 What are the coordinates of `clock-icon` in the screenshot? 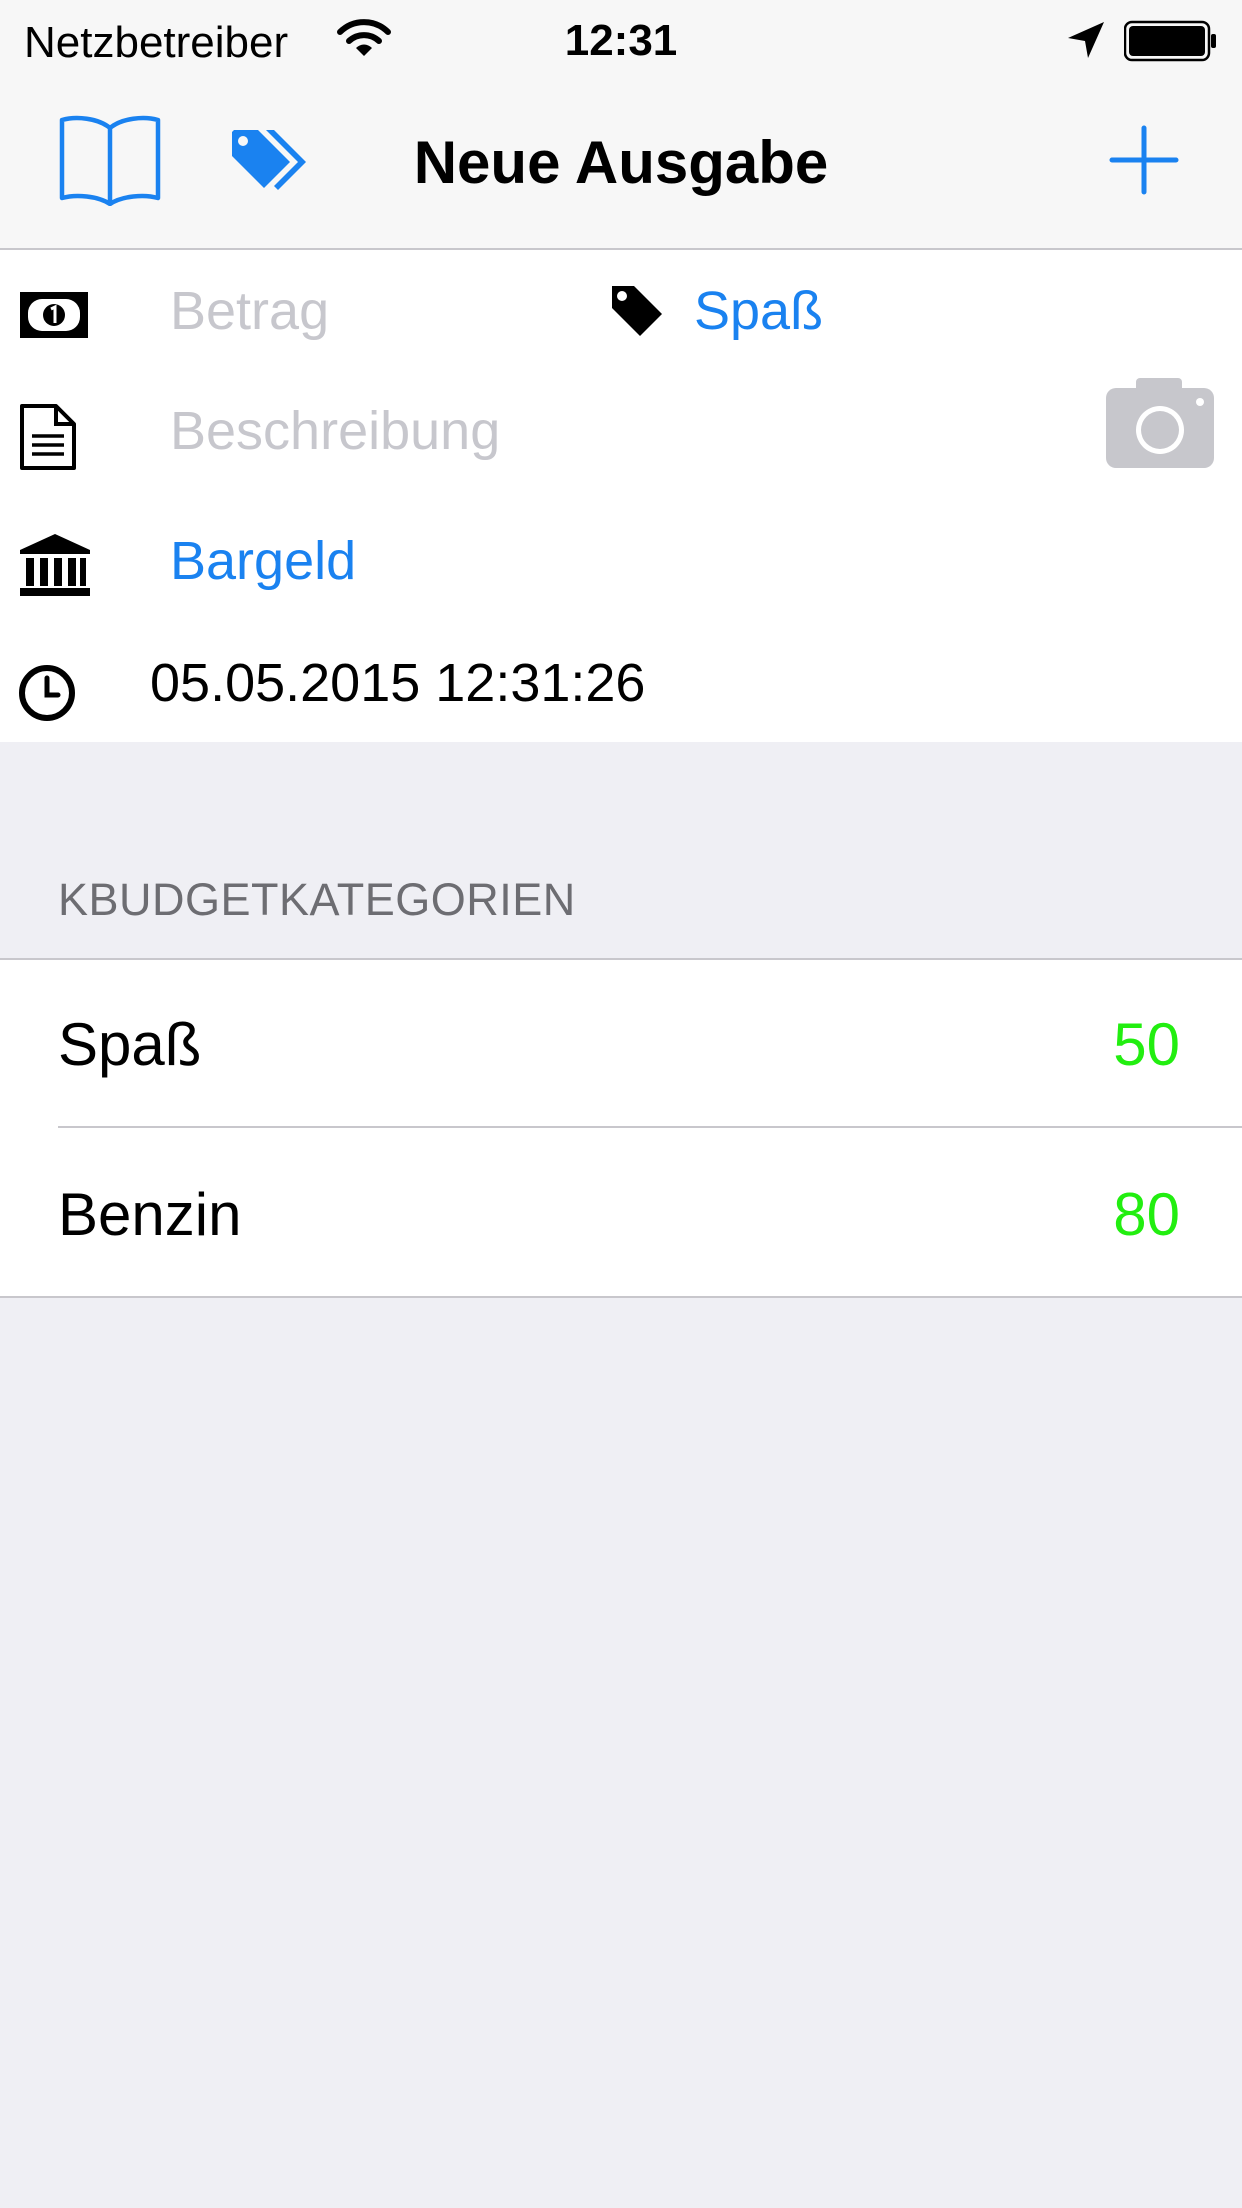 It's located at (47, 693).